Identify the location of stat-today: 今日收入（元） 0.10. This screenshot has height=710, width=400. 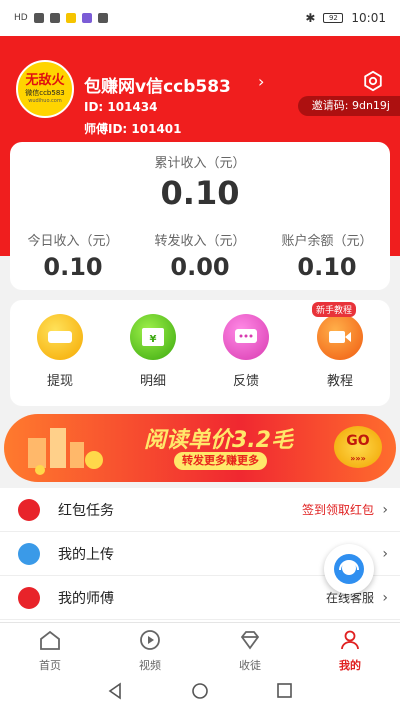
(73, 255).